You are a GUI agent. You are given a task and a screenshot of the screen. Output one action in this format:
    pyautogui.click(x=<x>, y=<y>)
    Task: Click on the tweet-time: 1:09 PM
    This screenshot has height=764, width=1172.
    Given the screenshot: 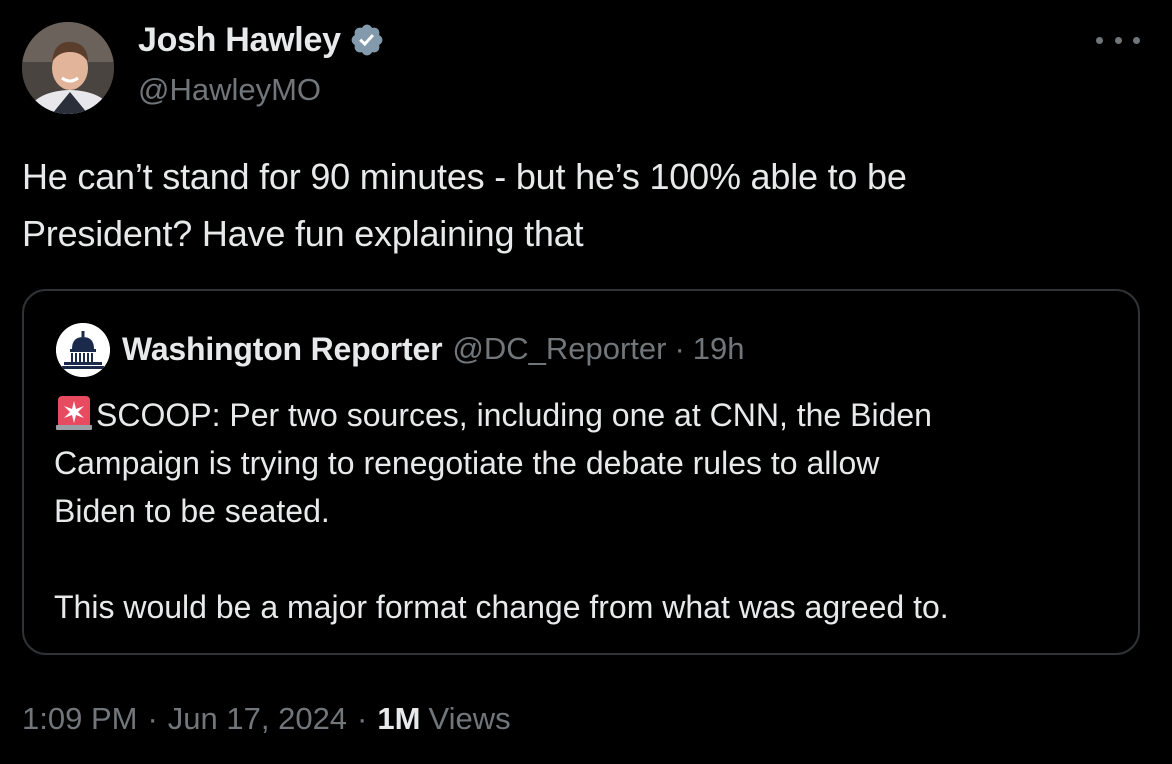 What is the action you would take?
    pyautogui.click(x=79, y=719)
    